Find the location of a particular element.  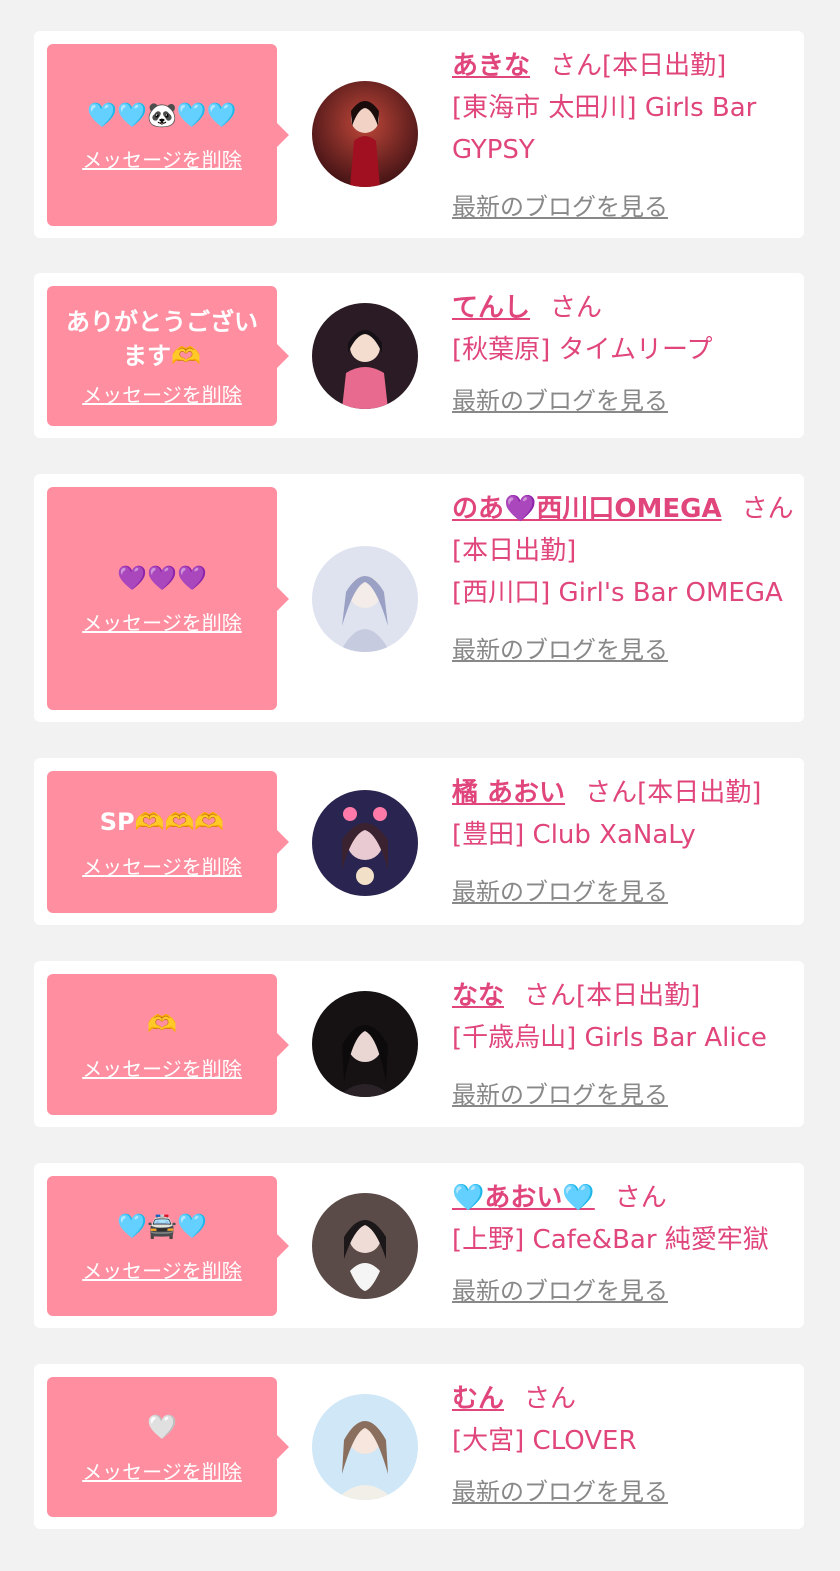

cast-info: てんし さん [秋葉原] タイムリープ 最新のブログを見る is located at coordinates (624, 351).